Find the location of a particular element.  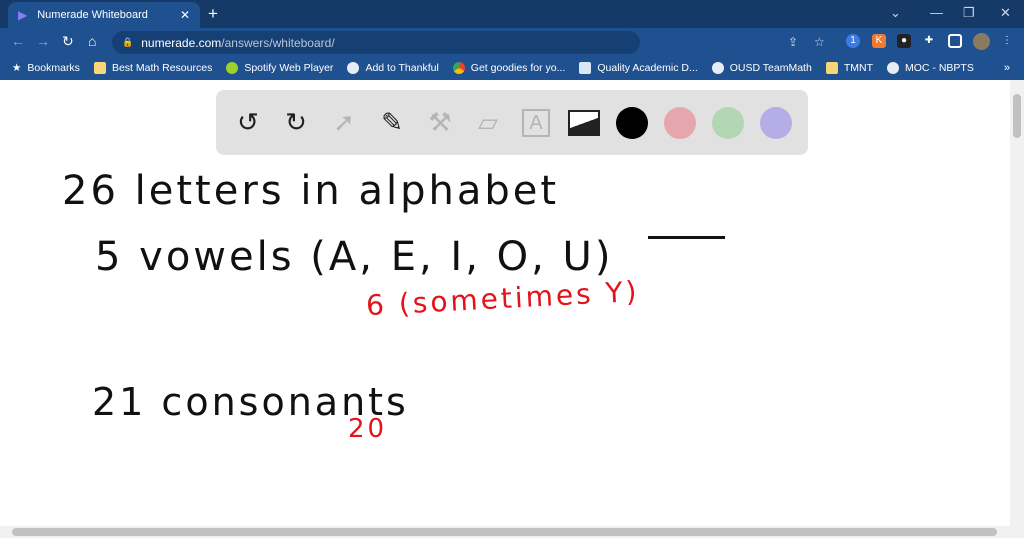

bookmark-item: Add to Thankful is located at coordinates (393, 68).